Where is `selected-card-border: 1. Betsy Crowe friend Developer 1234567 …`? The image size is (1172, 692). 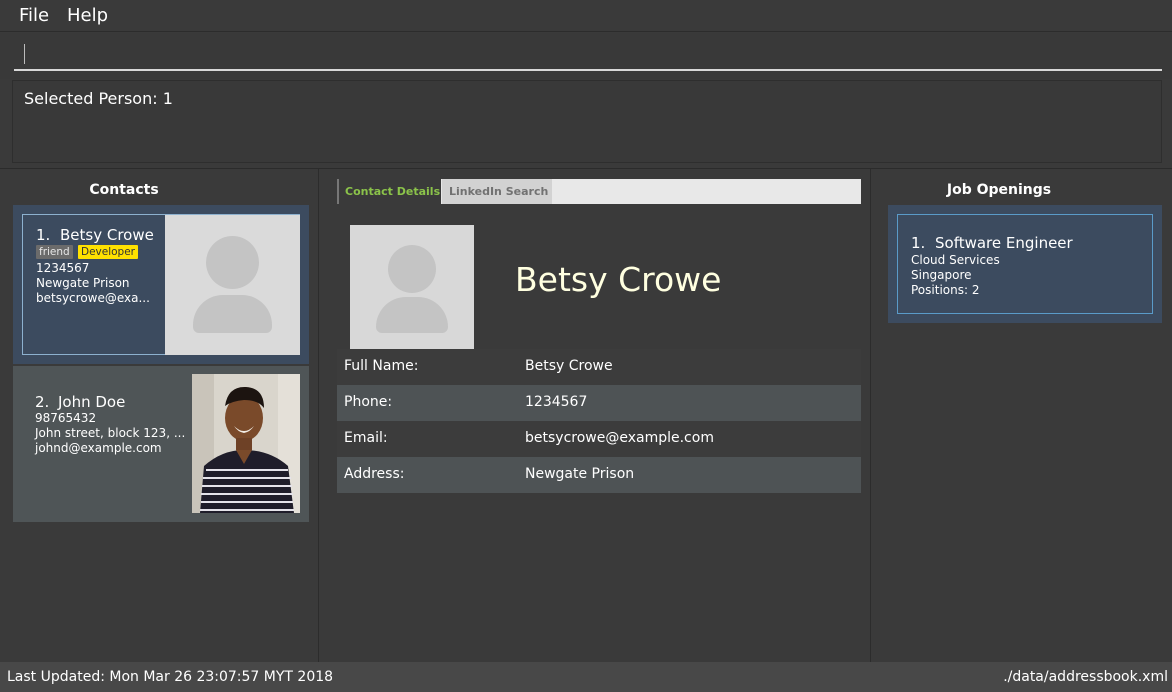 selected-card-border: 1. Betsy Crowe friend Developer 1234567 … is located at coordinates (161, 284).